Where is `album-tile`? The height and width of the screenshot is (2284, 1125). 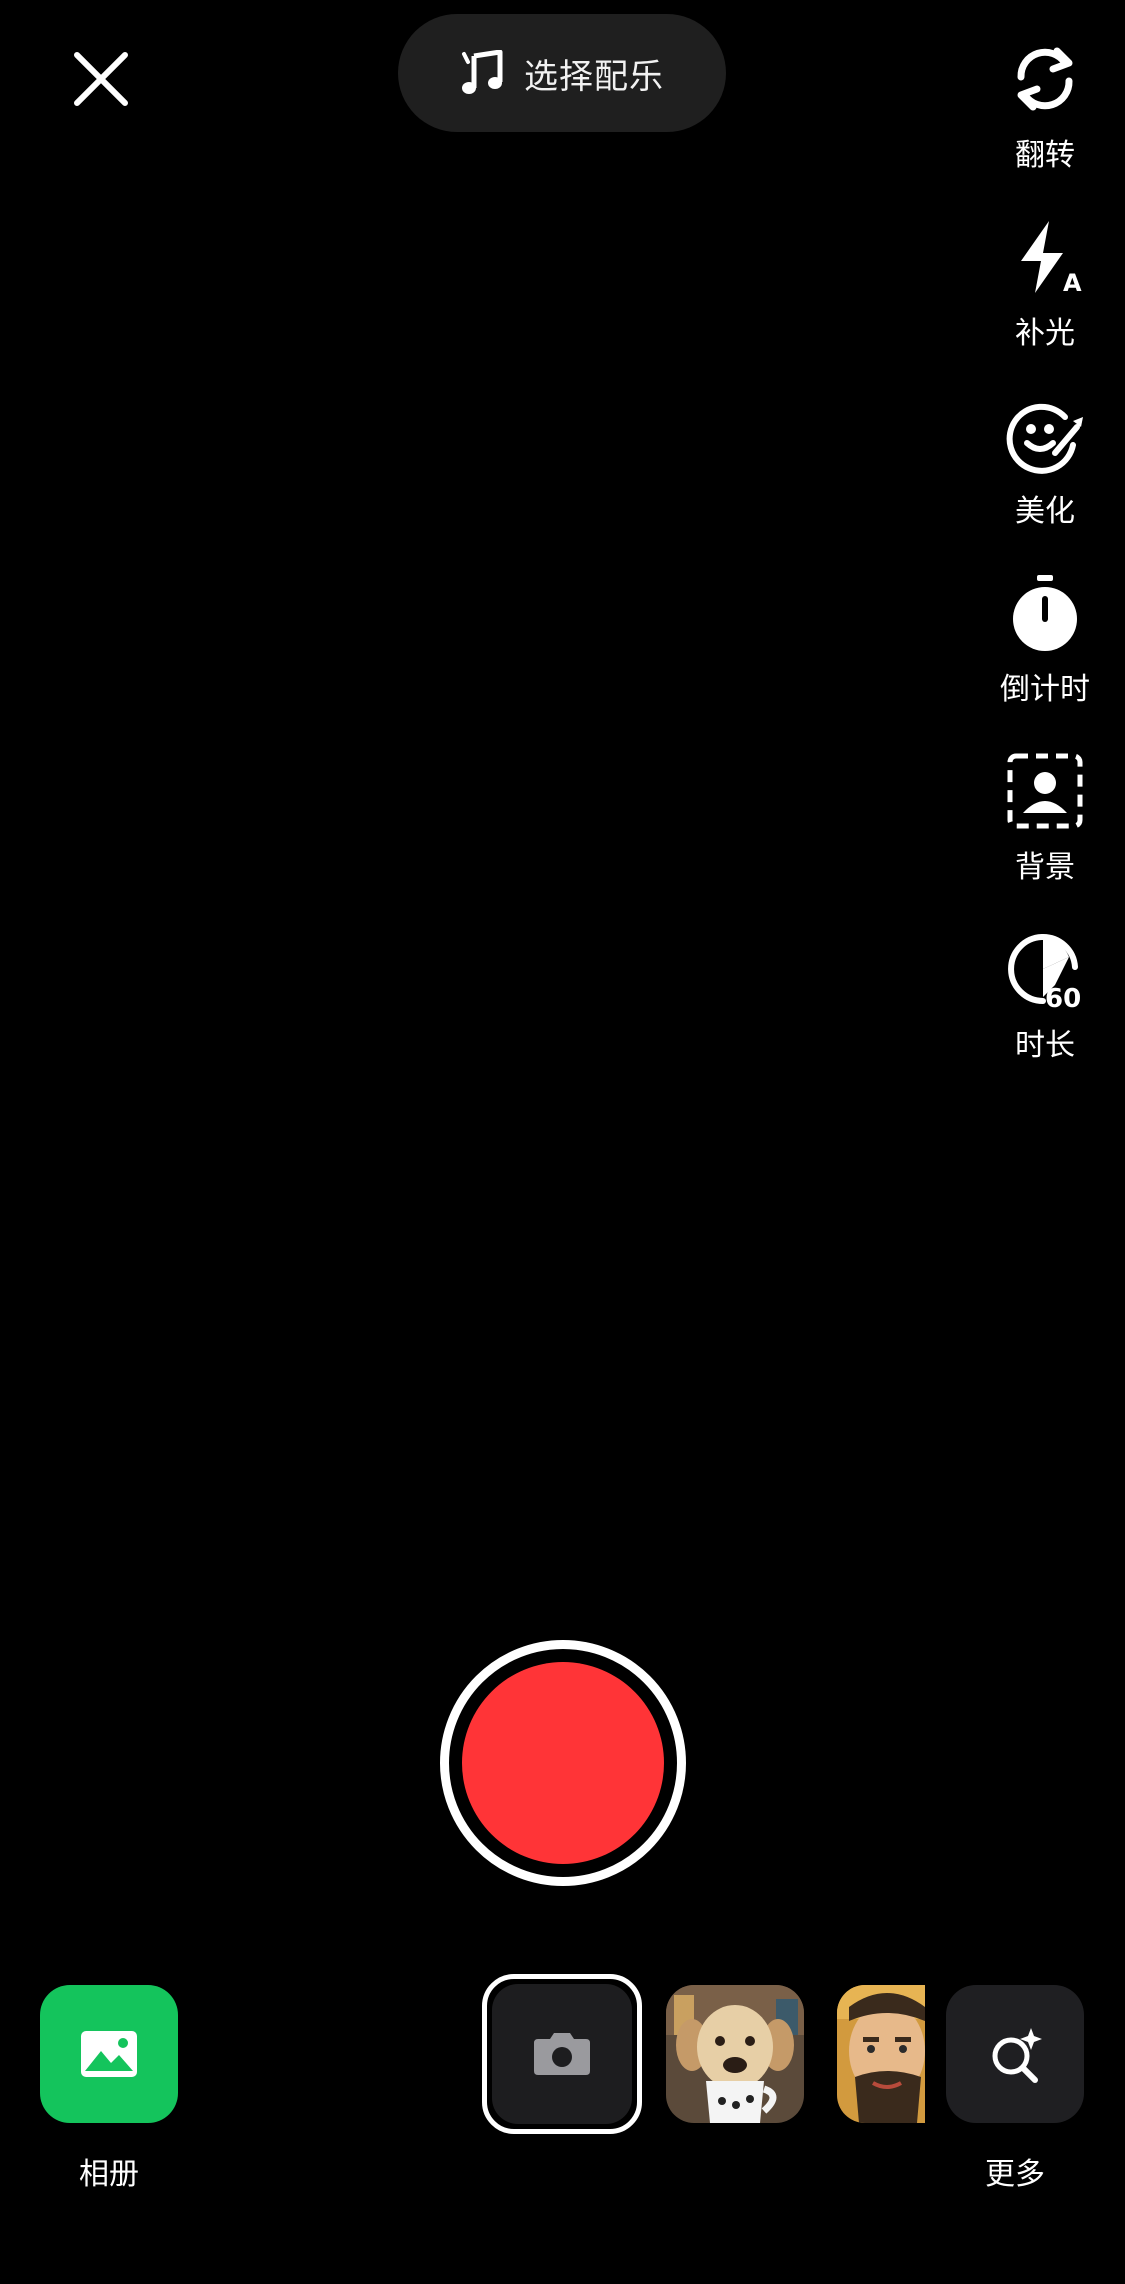
album-tile is located at coordinates (109, 2054).